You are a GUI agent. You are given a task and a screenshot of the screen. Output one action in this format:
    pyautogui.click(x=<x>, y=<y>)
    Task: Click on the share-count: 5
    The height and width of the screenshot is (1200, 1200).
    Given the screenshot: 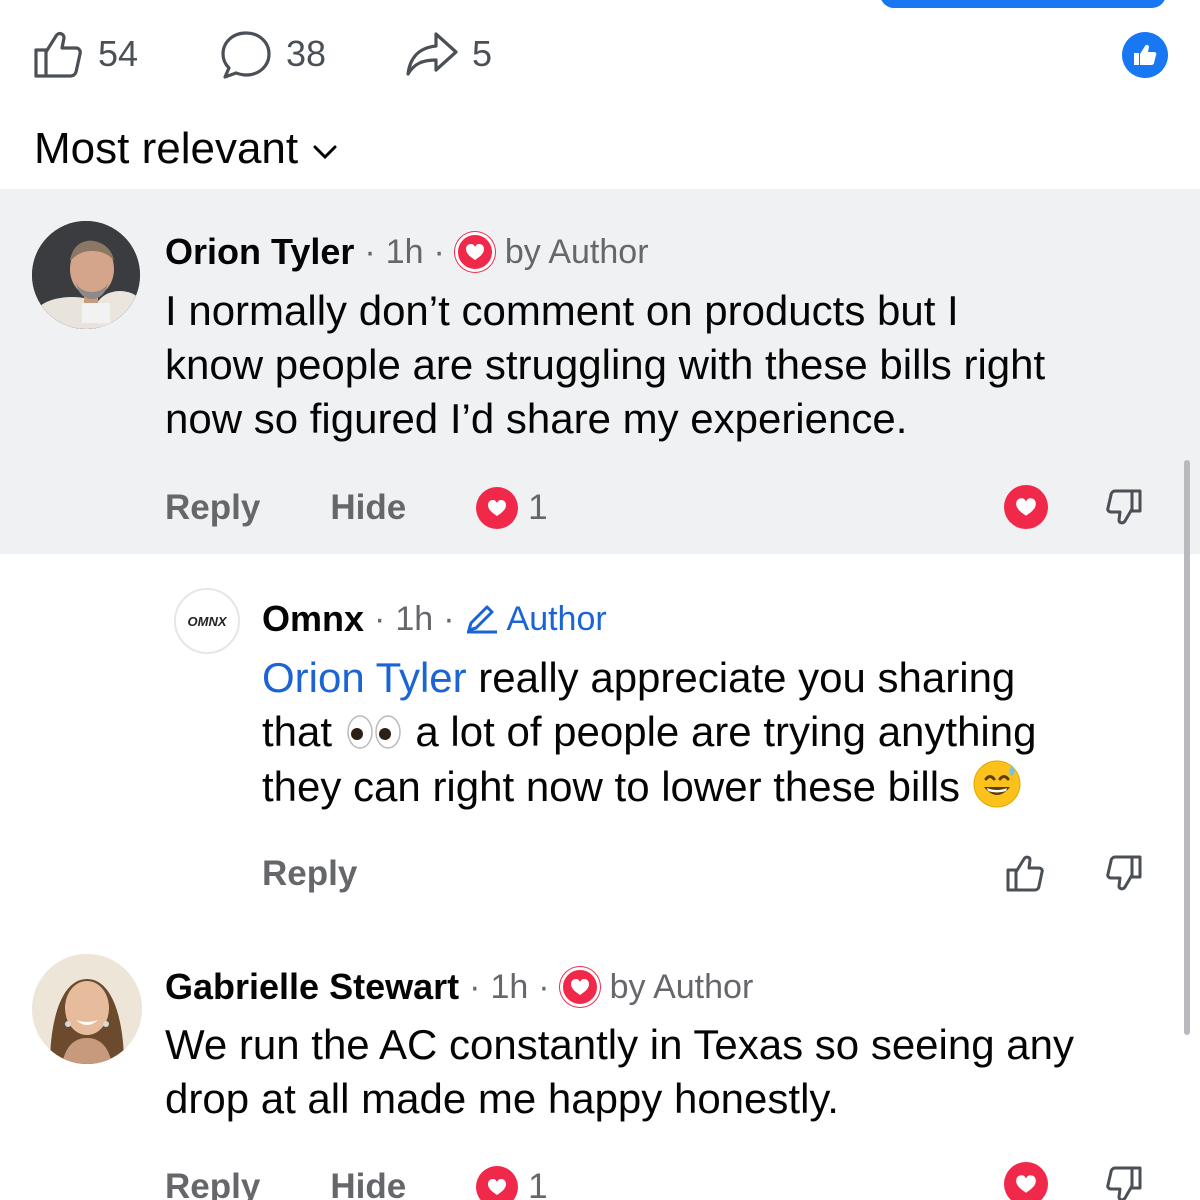 What is the action you would take?
    pyautogui.click(x=482, y=53)
    